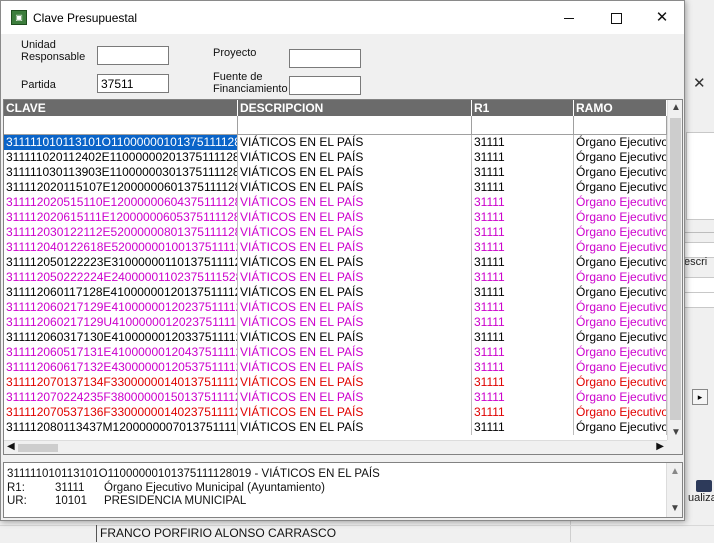 The width and height of the screenshot is (714, 543). What do you see at coordinates (569, 17) in the screenshot?
I see `minimize-button` at bounding box center [569, 17].